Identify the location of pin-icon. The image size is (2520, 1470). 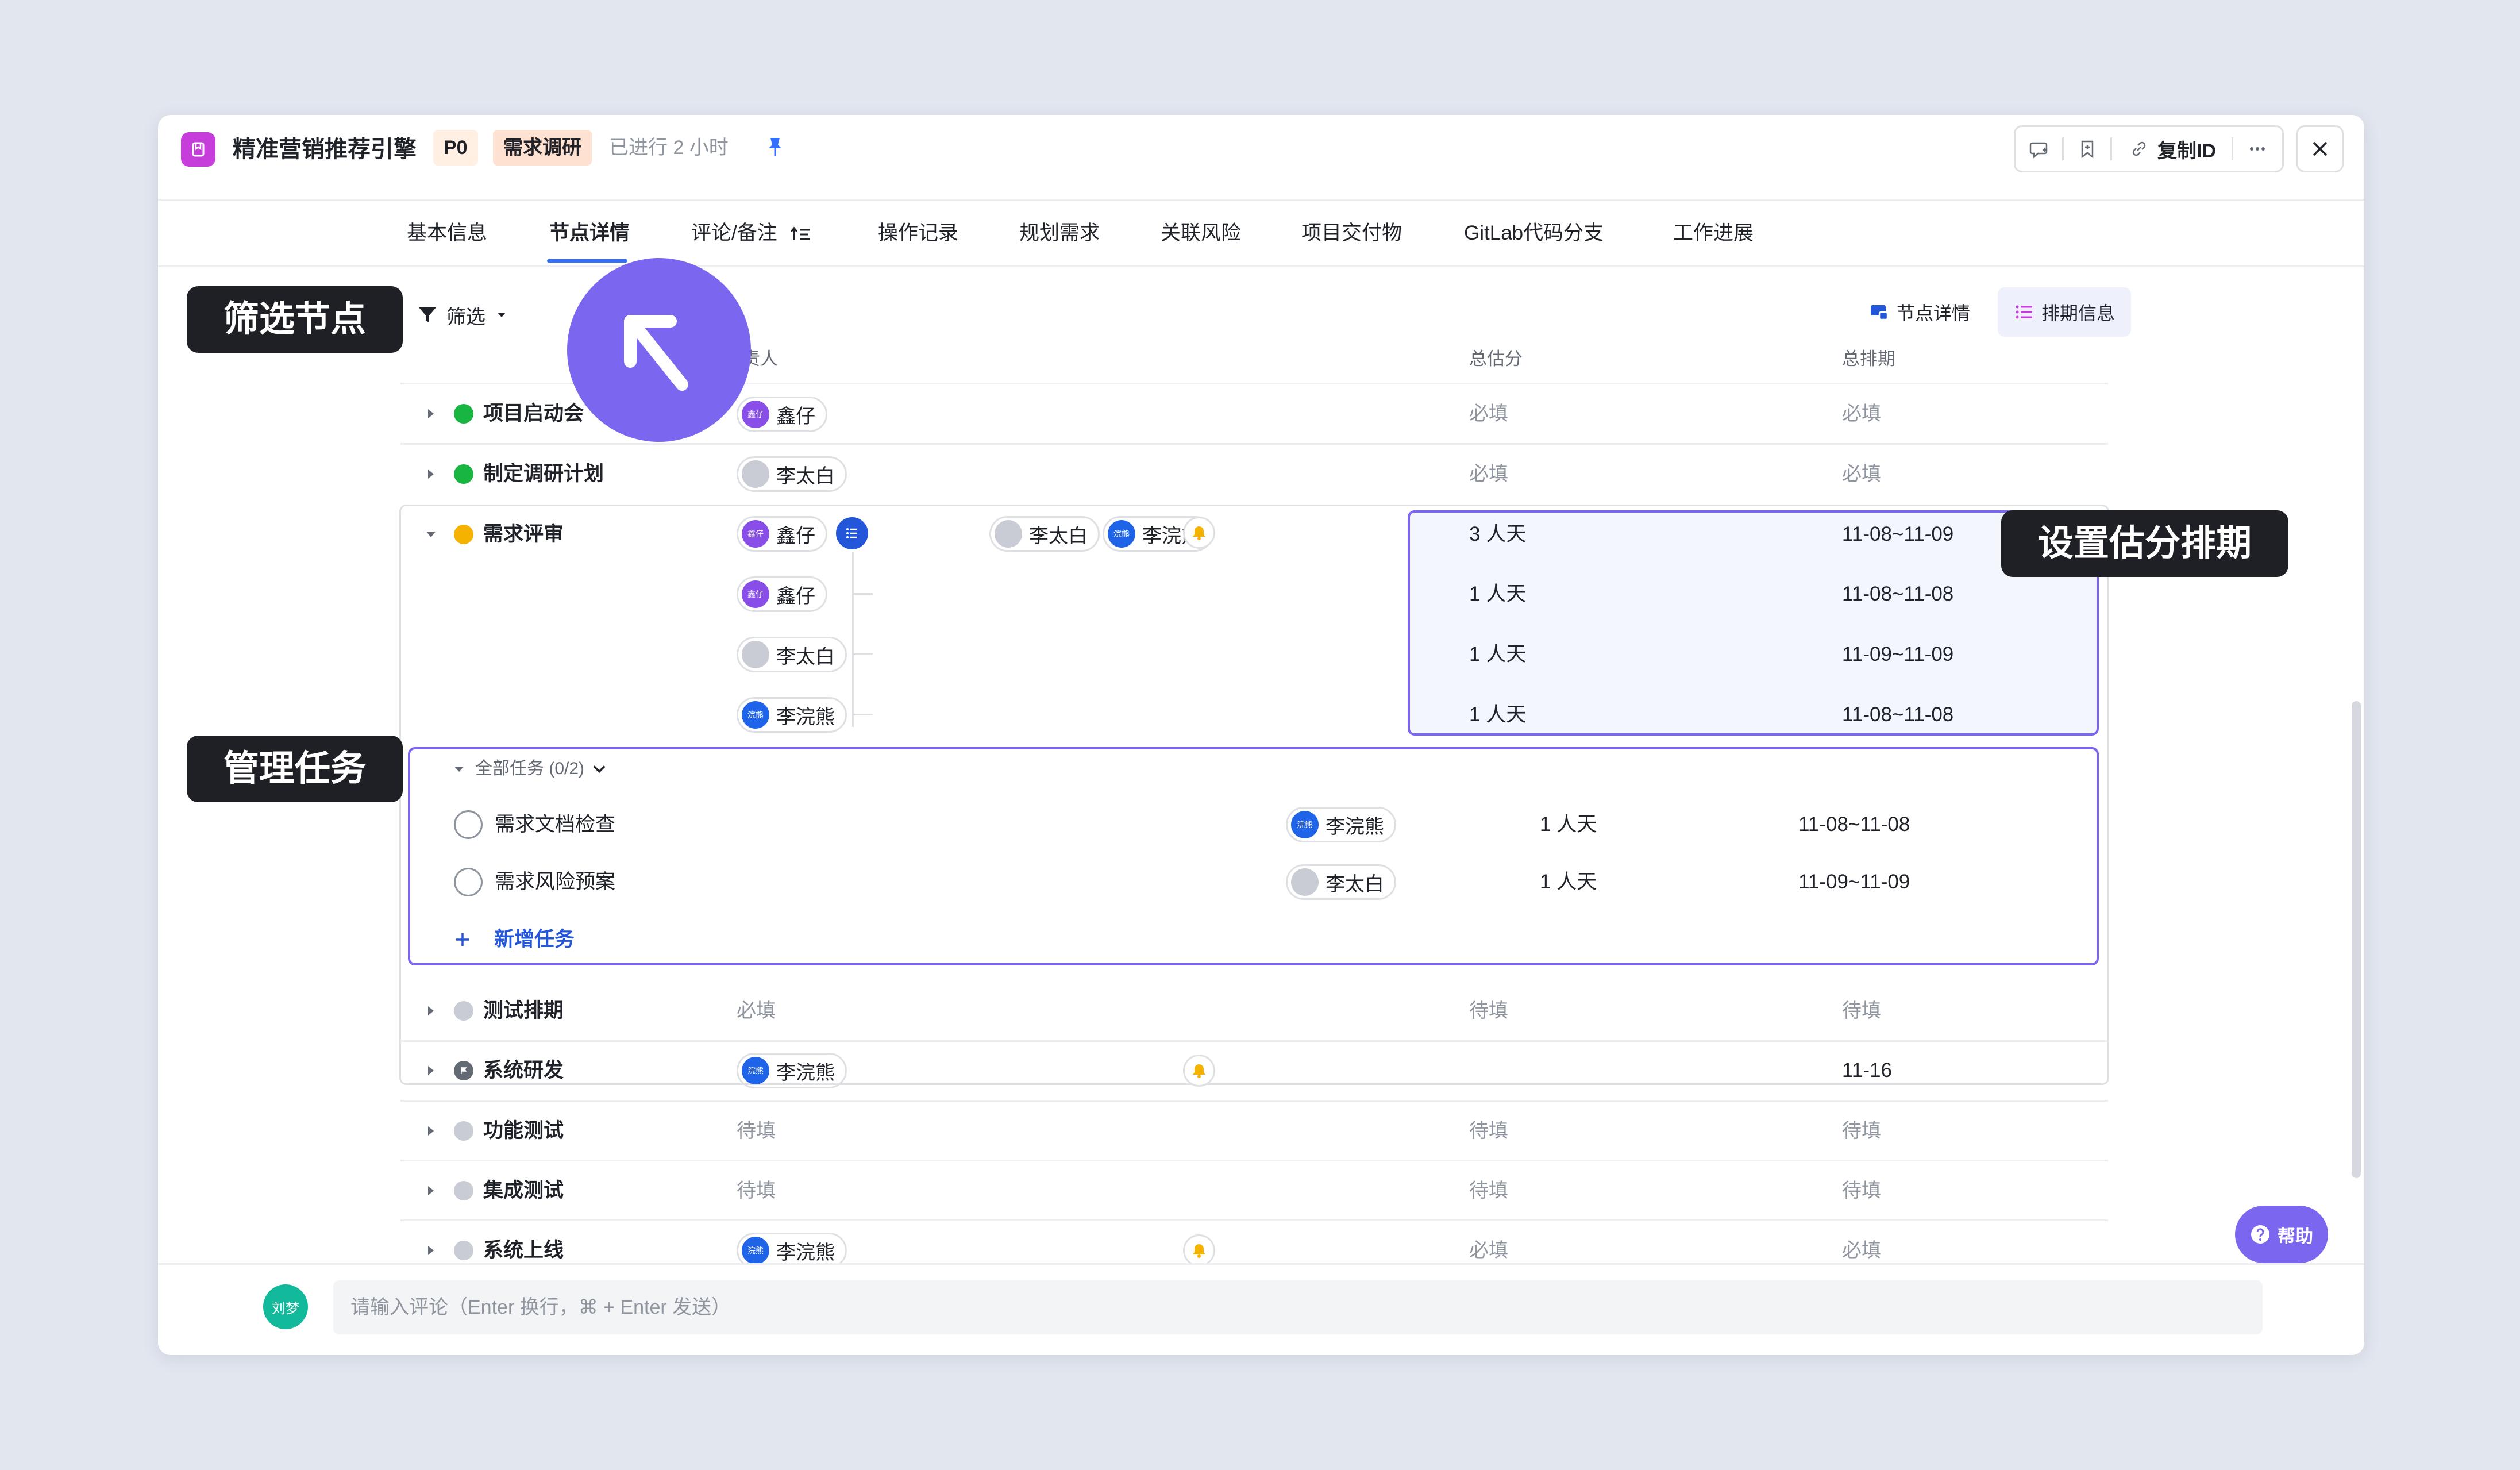
(775, 147).